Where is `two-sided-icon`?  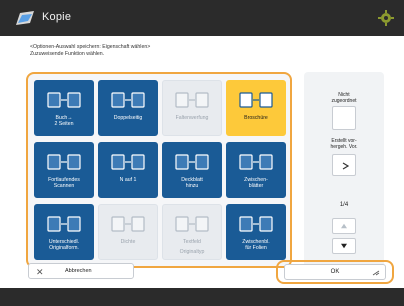
two-sided-icon is located at coordinates (128, 100).